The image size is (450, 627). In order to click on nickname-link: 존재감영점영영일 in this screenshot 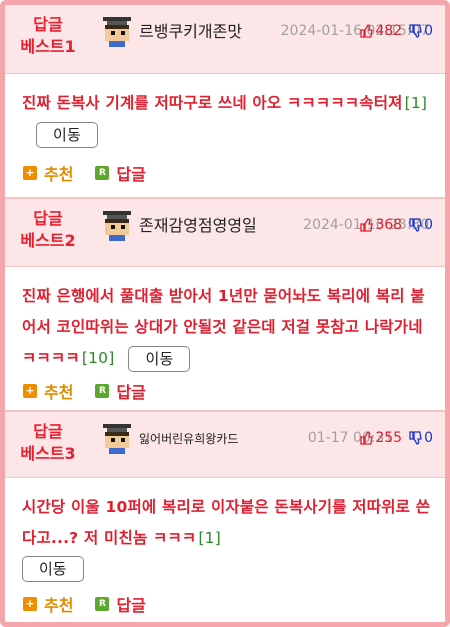, I will do `click(198, 224)`.